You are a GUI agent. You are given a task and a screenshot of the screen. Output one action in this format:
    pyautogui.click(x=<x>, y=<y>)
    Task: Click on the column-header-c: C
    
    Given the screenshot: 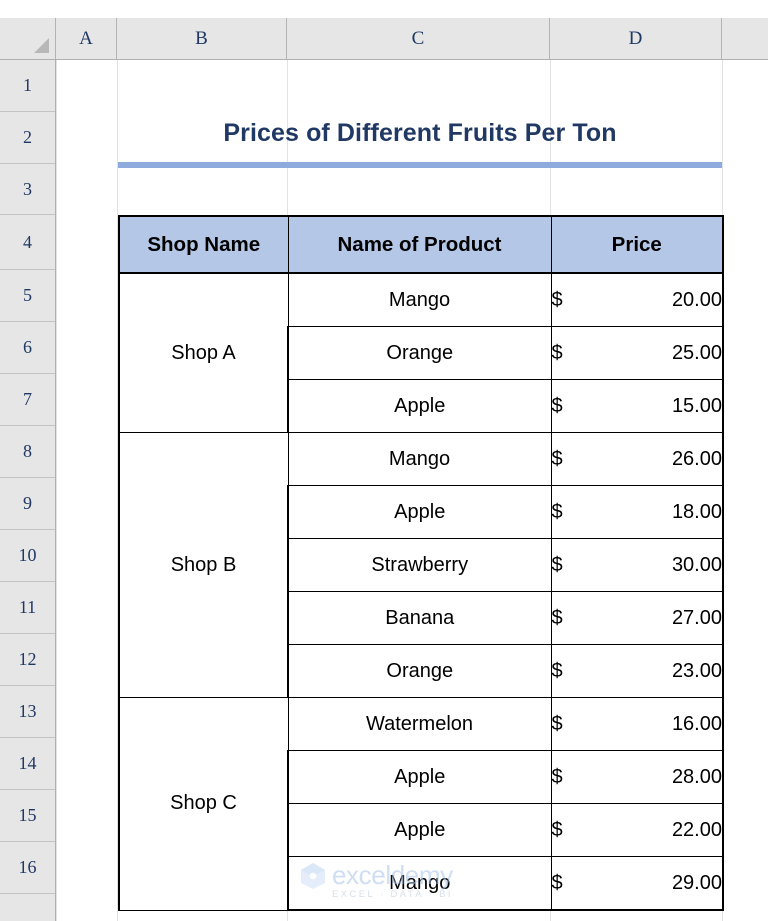 What is the action you would take?
    pyautogui.click(x=418, y=38)
    